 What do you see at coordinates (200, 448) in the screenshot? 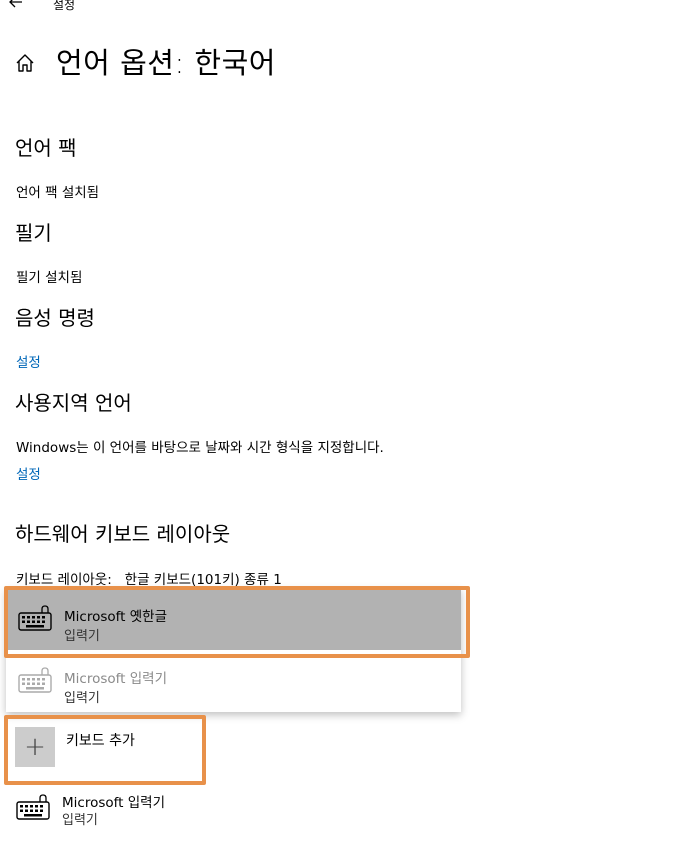
I see `regional-description: Windows는 이 언어를 바탕으로 날짜와 시간 형식을 지정합니다.` at bounding box center [200, 448].